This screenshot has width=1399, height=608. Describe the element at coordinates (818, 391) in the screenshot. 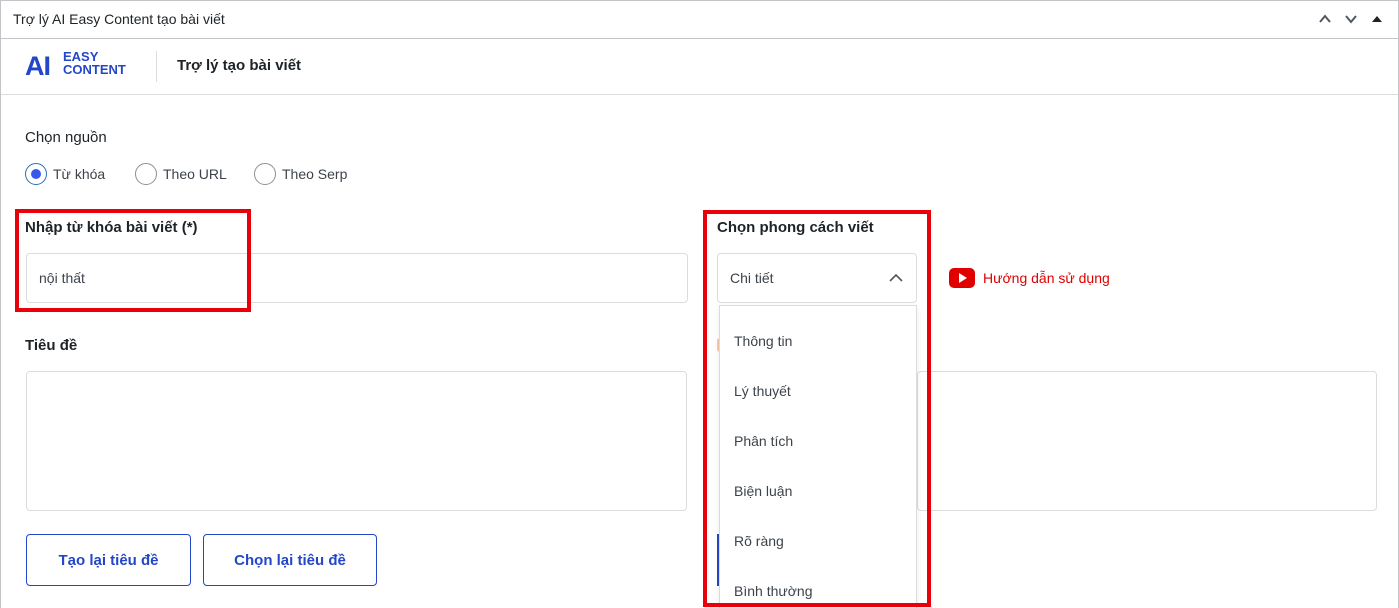

I see `style-option-theory: Lý thuyết` at that location.